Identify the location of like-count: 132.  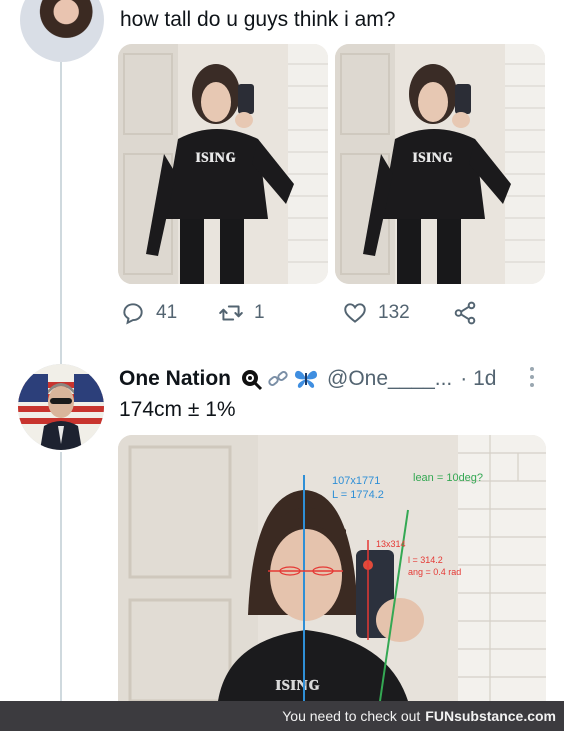
(394, 312).